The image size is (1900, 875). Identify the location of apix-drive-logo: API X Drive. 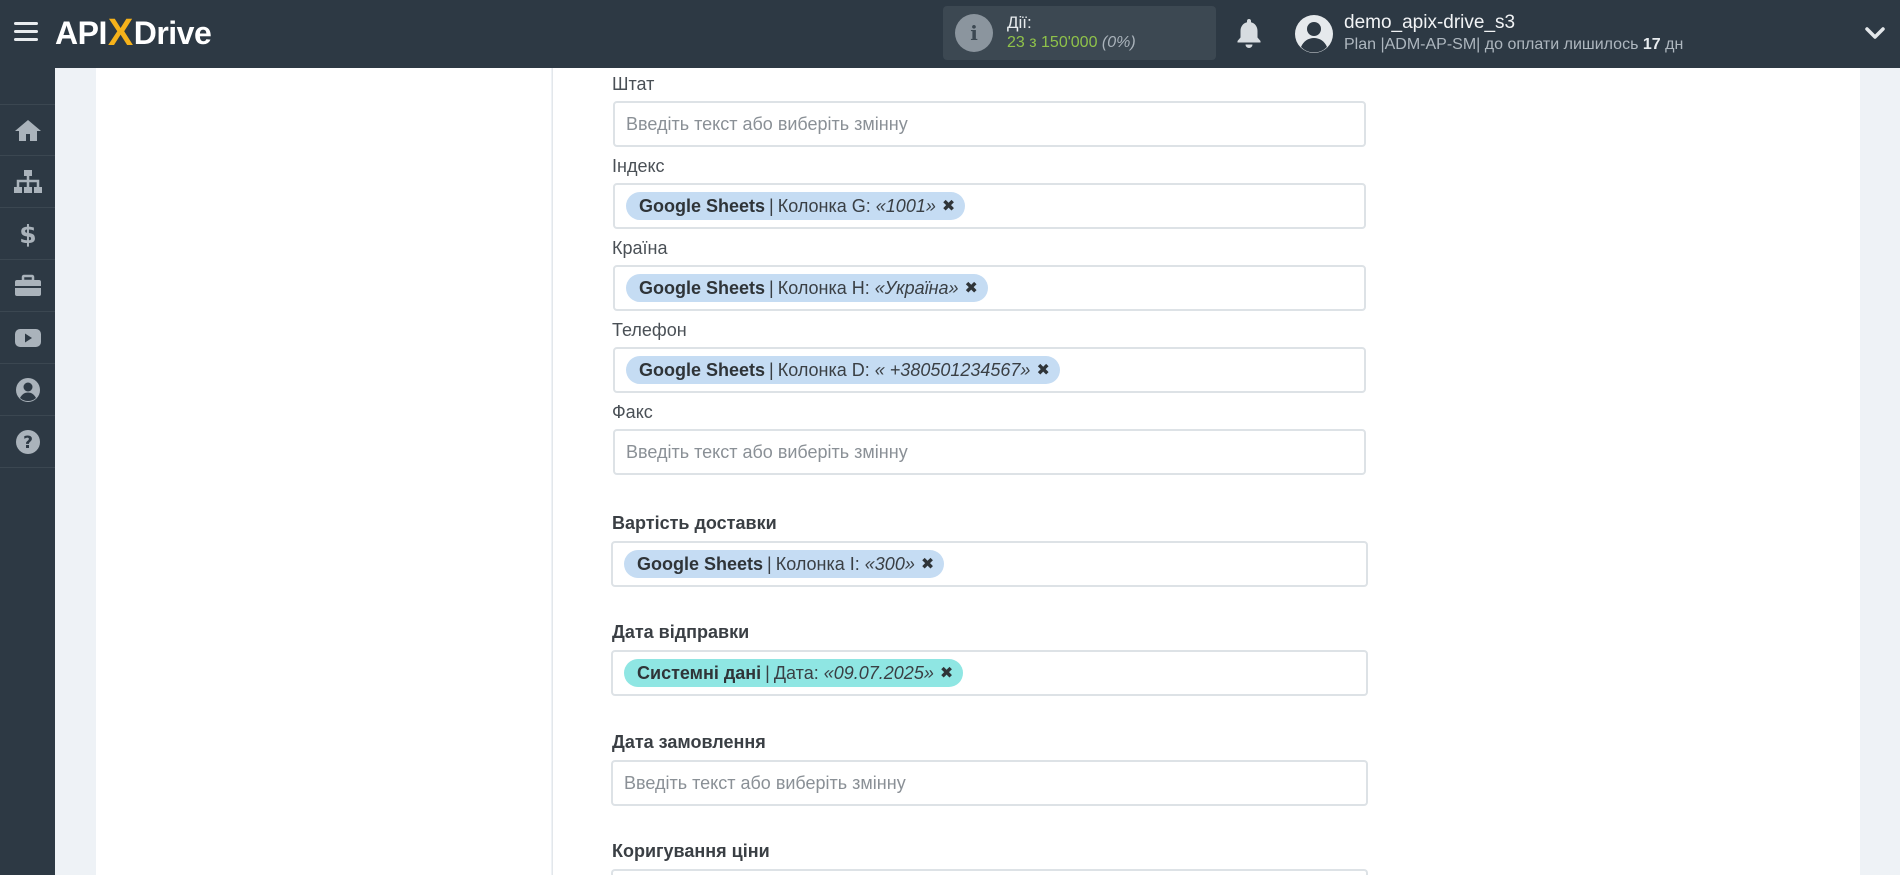
(133, 32).